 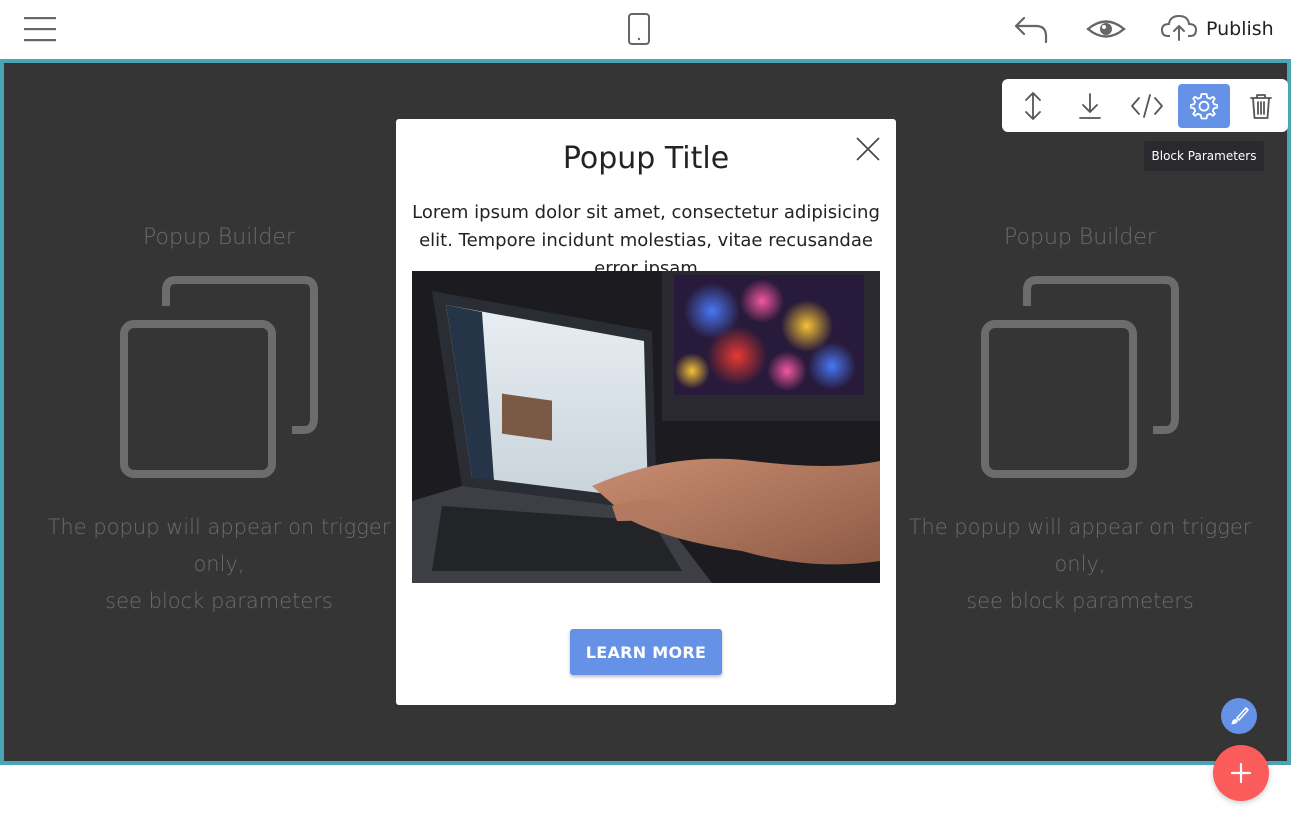 What do you see at coordinates (1261, 106) in the screenshot?
I see `trash-icon` at bounding box center [1261, 106].